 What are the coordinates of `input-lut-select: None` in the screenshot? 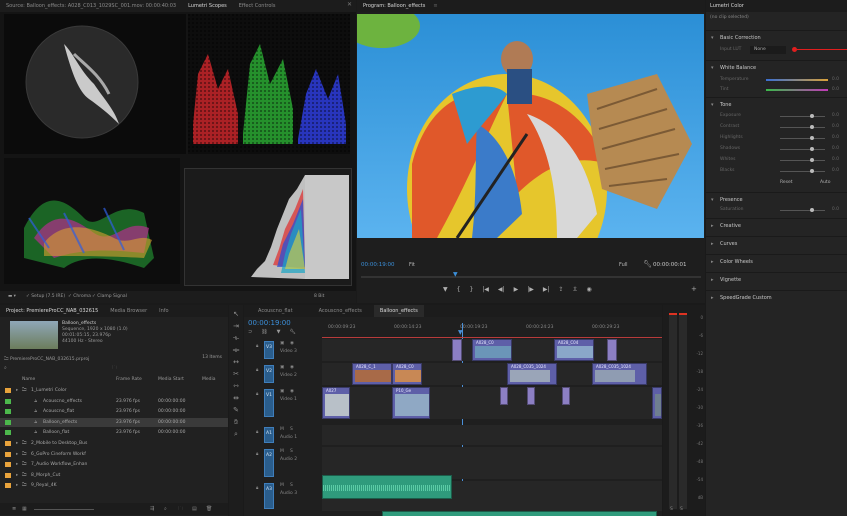 It's located at (768, 50).